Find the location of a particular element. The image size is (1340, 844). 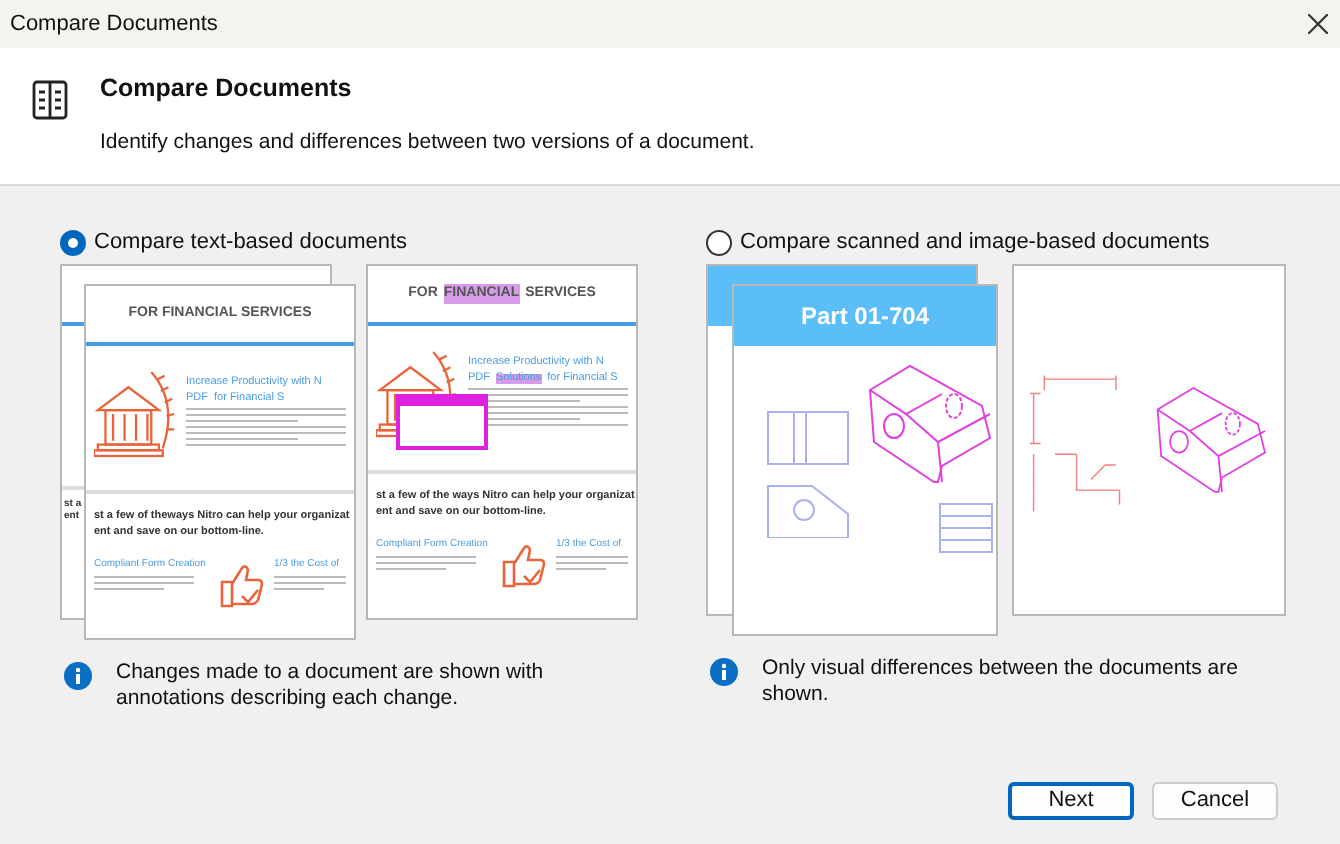

header-title: Compare Documents is located at coordinates (227, 89).